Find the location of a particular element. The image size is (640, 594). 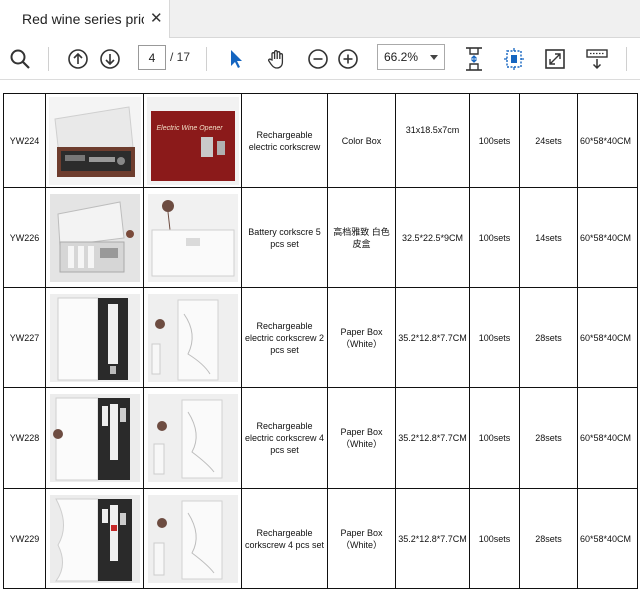

item-code: YW227 is located at coordinates (24, 337).